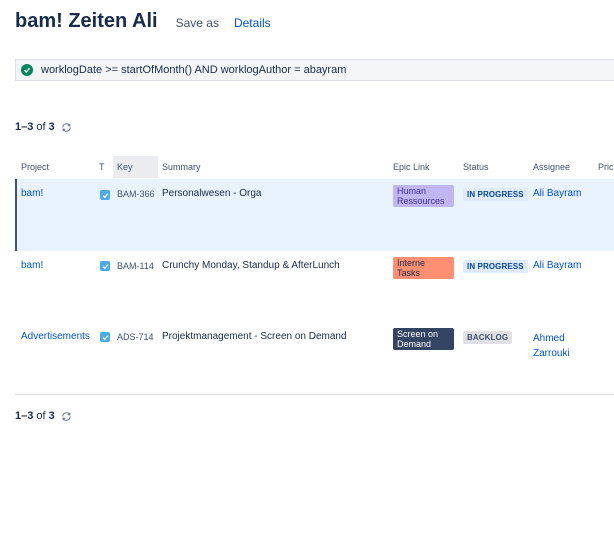  I want to click on project-link: Advertisements, so click(55, 336).